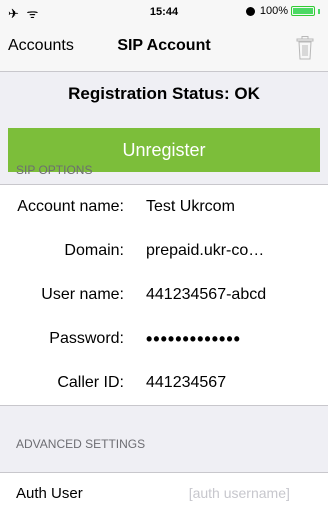  Describe the element at coordinates (81, 444) in the screenshot. I see `section-header-advanced-settings: ADVANCED SETTINGS` at that location.